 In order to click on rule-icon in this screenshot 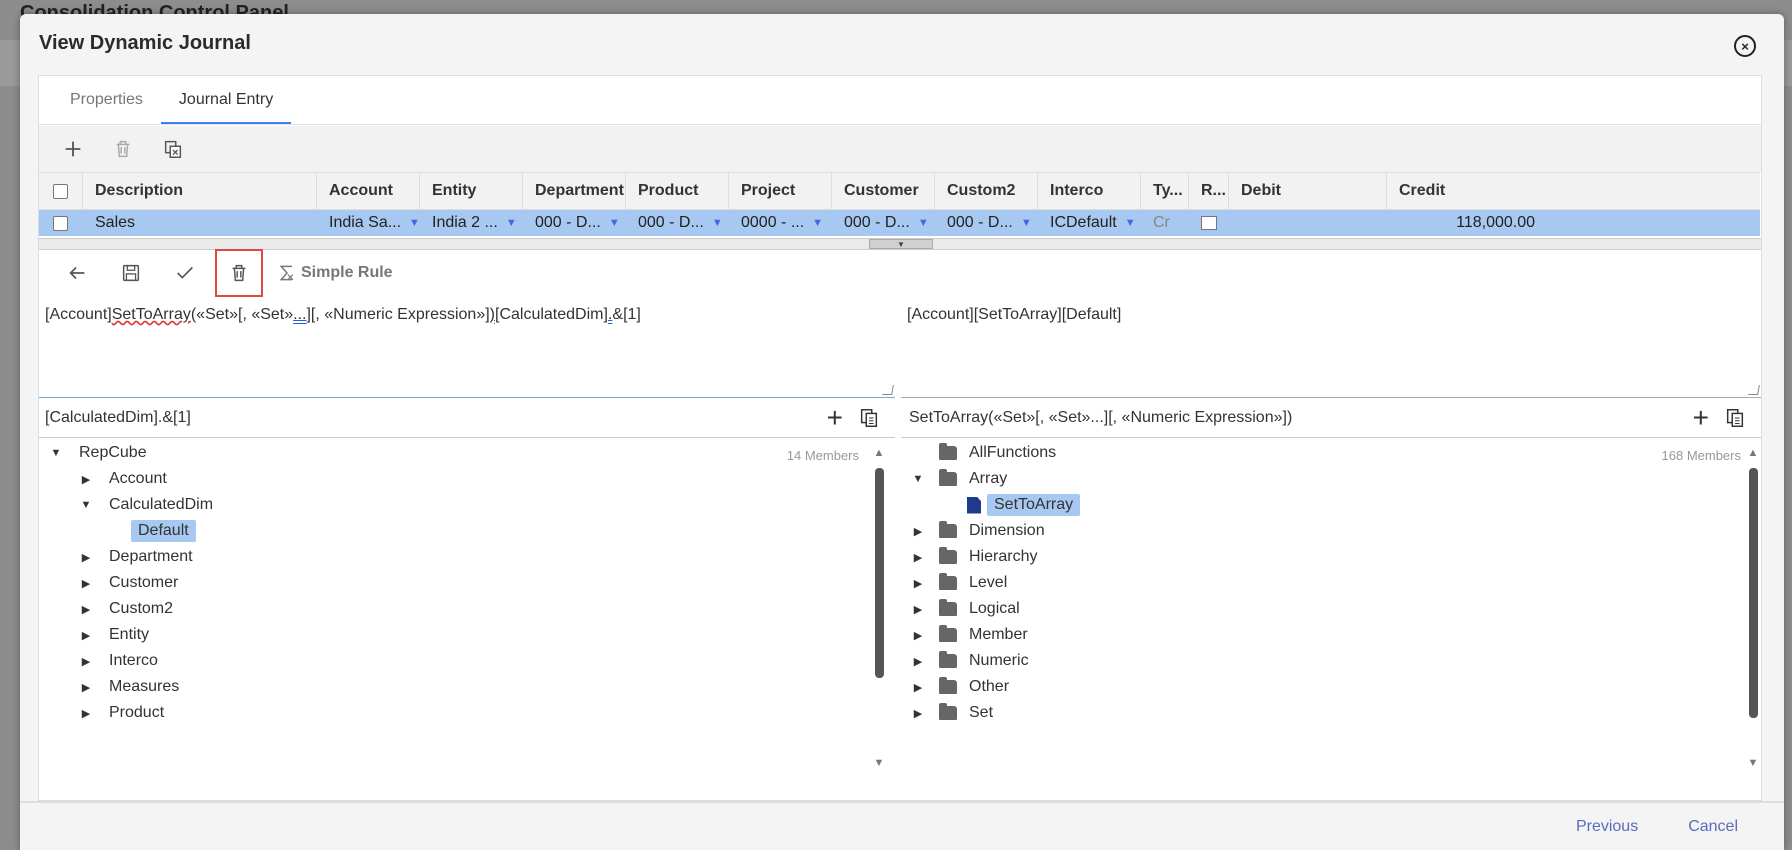, I will do `click(1209, 223)`.